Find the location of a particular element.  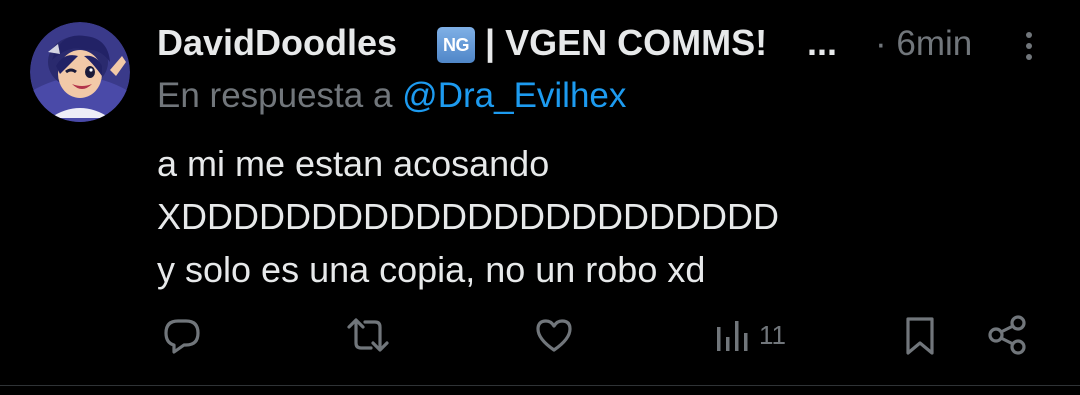

reply-context: En respuesta a @Dra_Evilhex is located at coordinates (391, 96).